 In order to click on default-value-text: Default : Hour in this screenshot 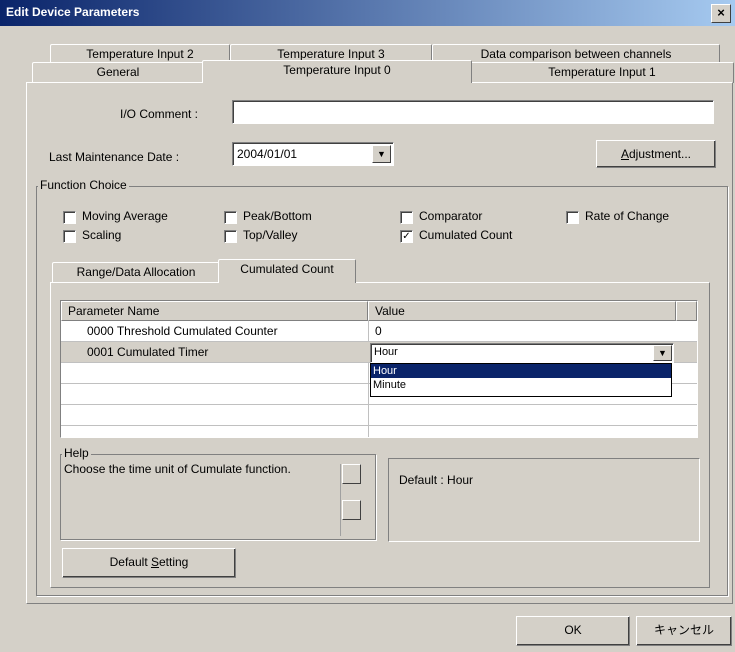, I will do `click(436, 480)`.